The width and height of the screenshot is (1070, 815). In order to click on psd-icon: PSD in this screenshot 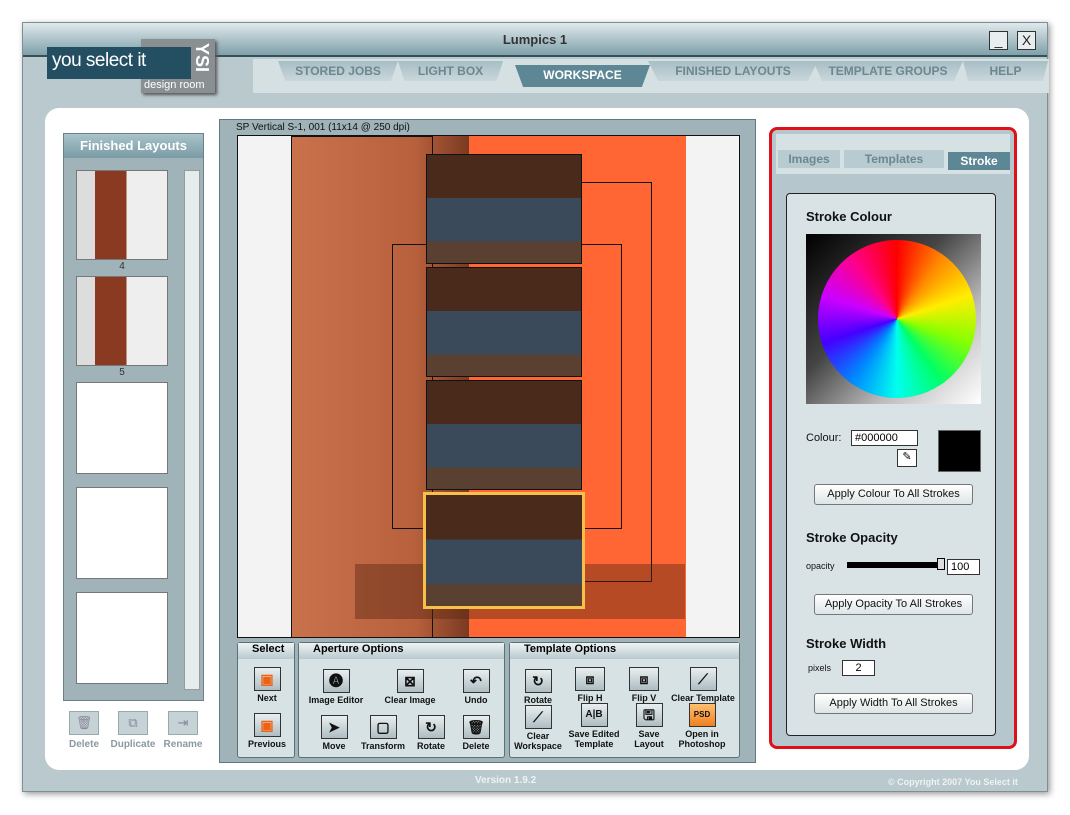, I will do `click(702, 715)`.